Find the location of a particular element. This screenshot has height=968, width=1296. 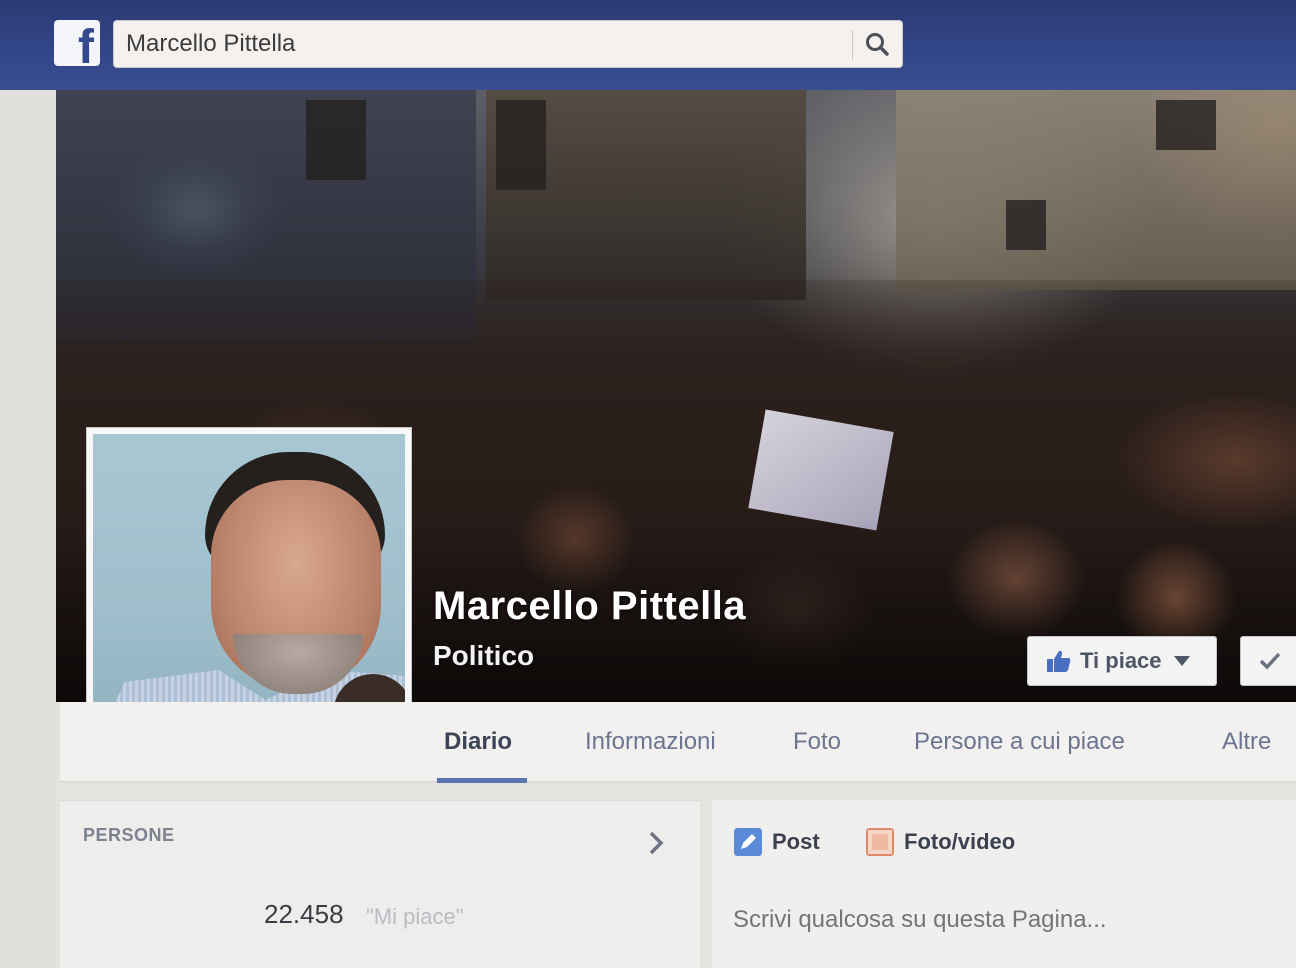

composer-photo-video-label: Foto/video is located at coordinates (960, 841).